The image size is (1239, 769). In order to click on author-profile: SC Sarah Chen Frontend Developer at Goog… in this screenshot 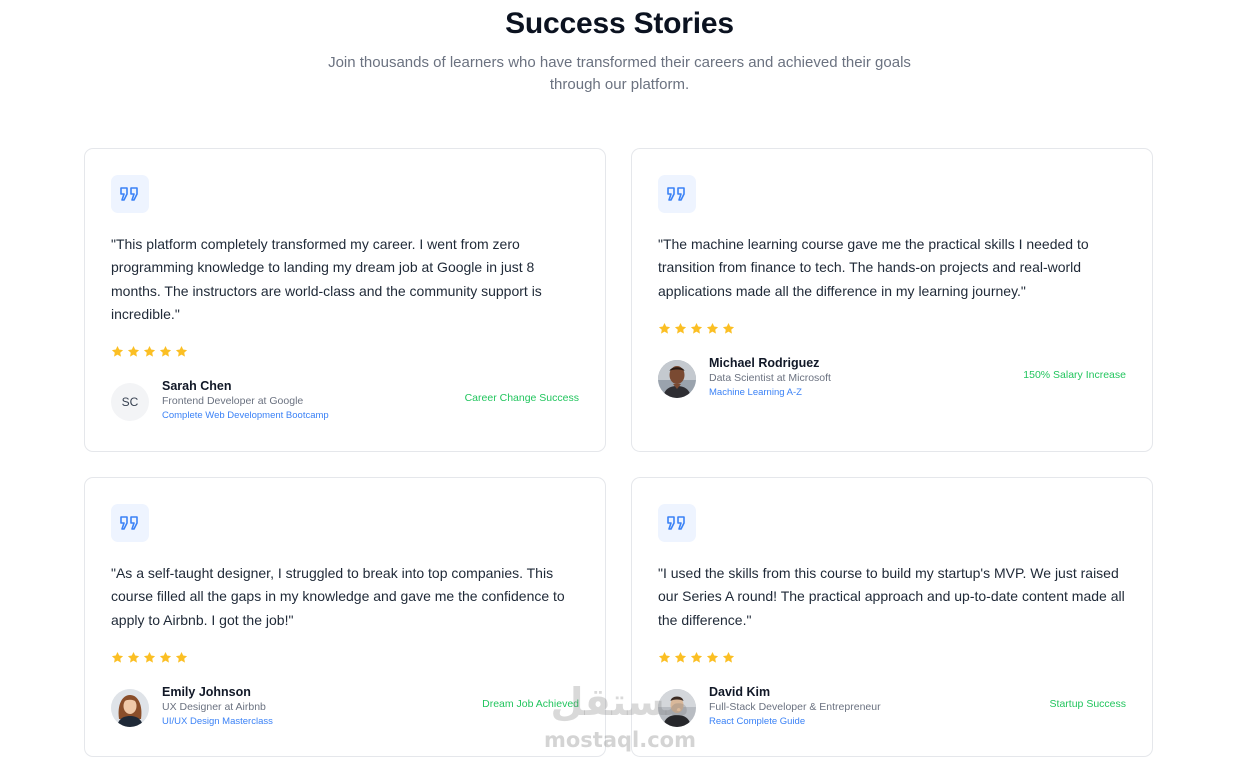, I will do `click(345, 401)`.